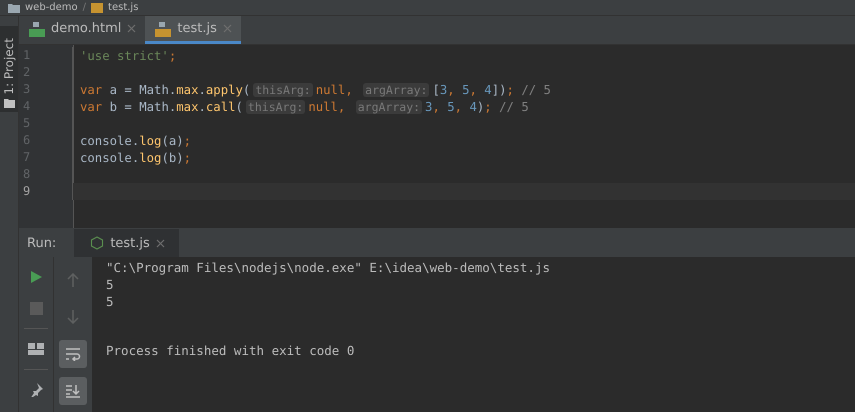 This screenshot has height=412, width=855. What do you see at coordinates (36, 308) in the screenshot?
I see `stop-icon` at bounding box center [36, 308].